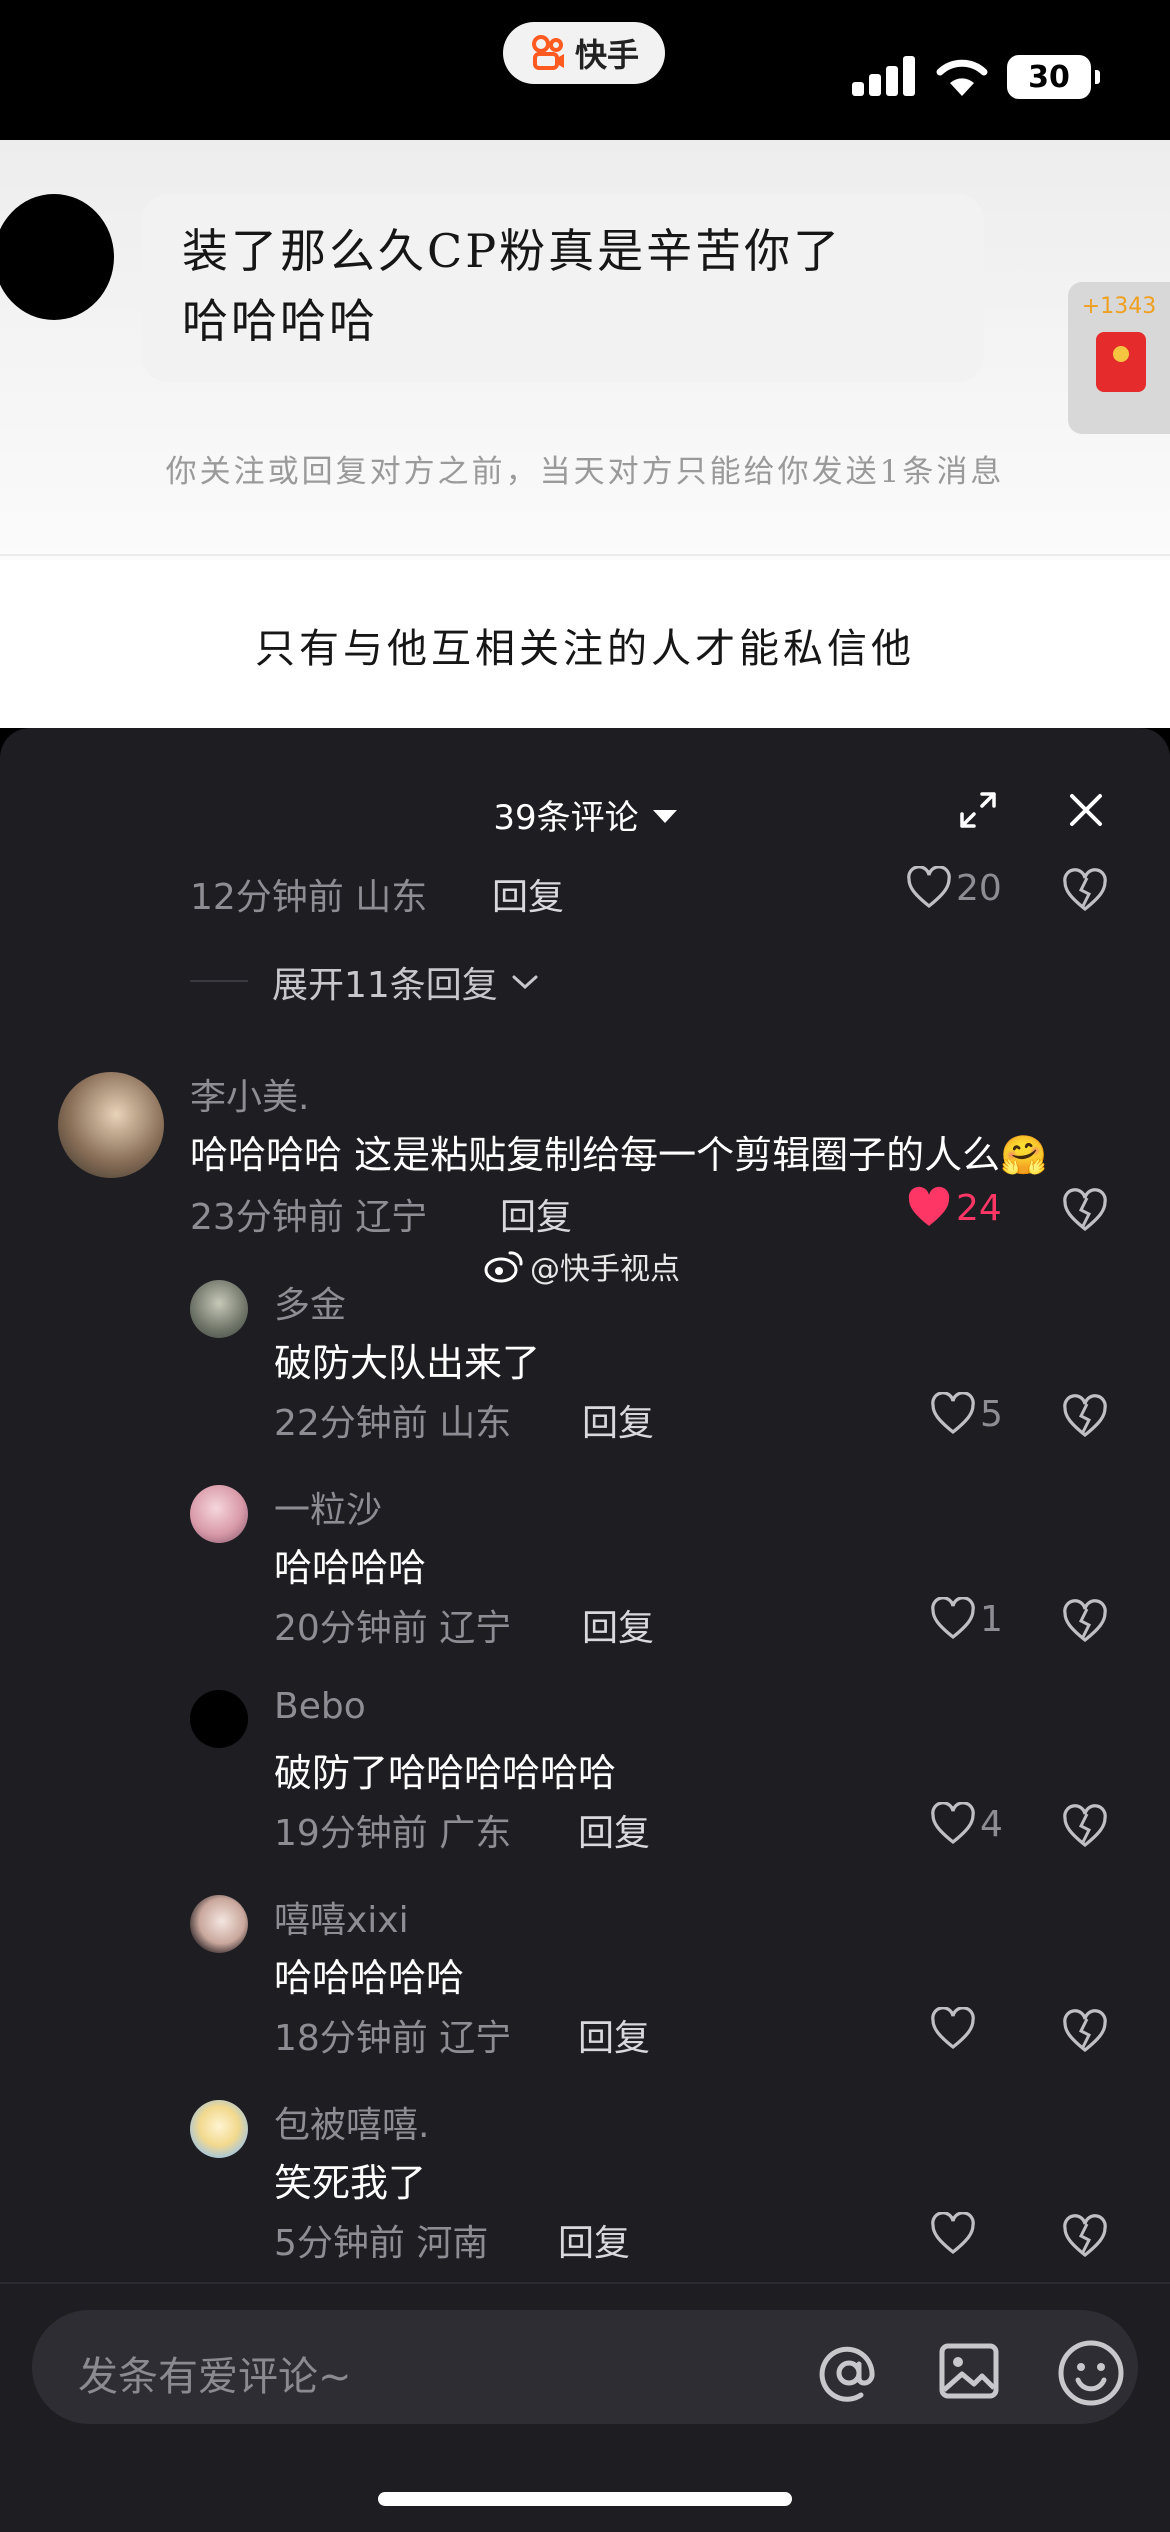 This screenshot has width=1170, height=2532. Describe the element at coordinates (606, 55) in the screenshot. I see `app-name: 快手` at that location.